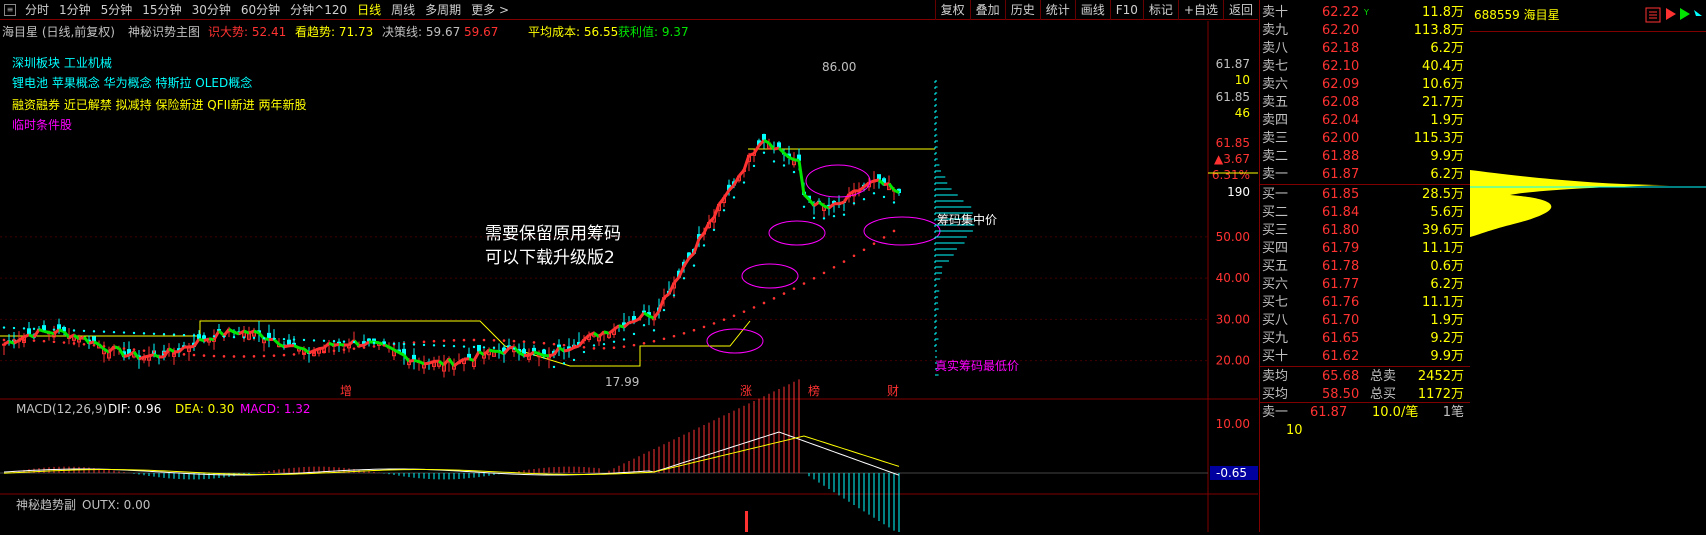  What do you see at coordinates (1275, 339) in the screenshot?
I see `bid-label: 买九` at bounding box center [1275, 339].